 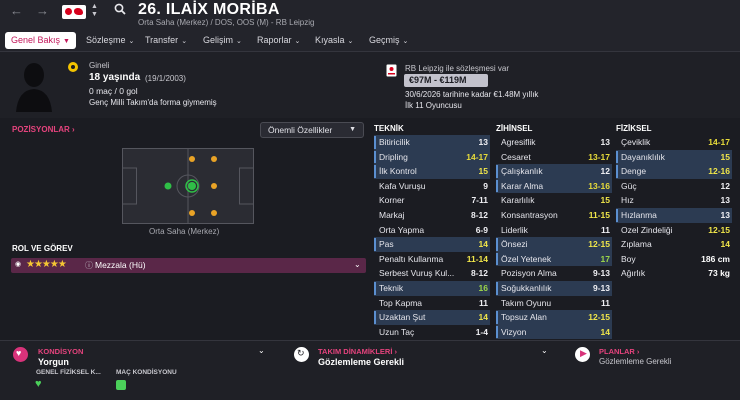 I want to click on attribute-name: Uzun Taç, so click(x=397, y=331).